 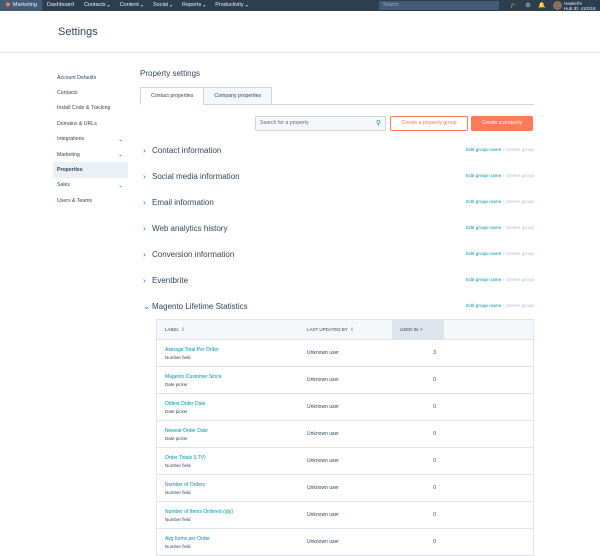 What do you see at coordinates (178, 465) in the screenshot?
I see `property-type: Number field` at bounding box center [178, 465].